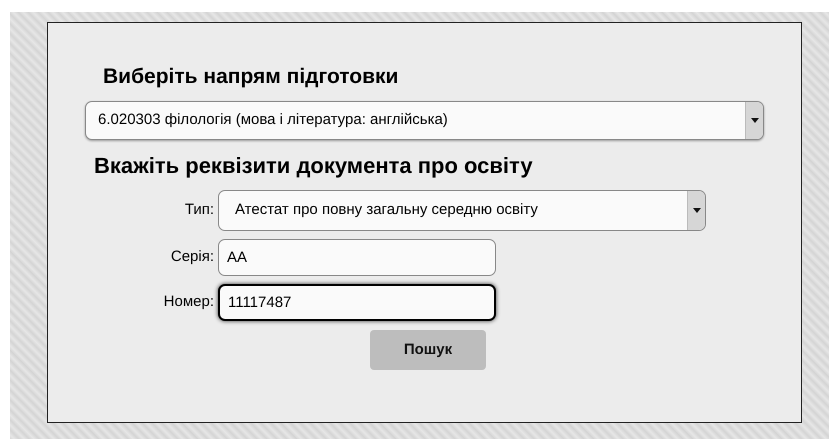  I want to click on search-button: Пошук, so click(428, 350).